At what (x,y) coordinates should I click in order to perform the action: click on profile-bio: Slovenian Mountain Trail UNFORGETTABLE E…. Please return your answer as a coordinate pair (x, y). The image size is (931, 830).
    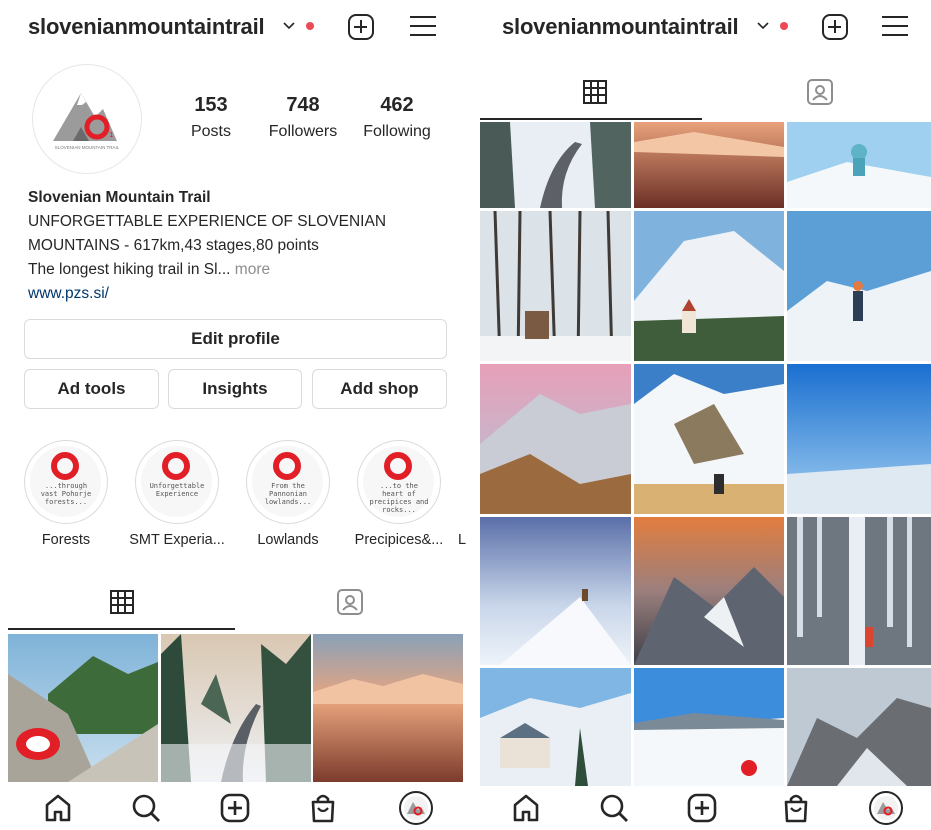
    Looking at the image, I should click on (238, 246).